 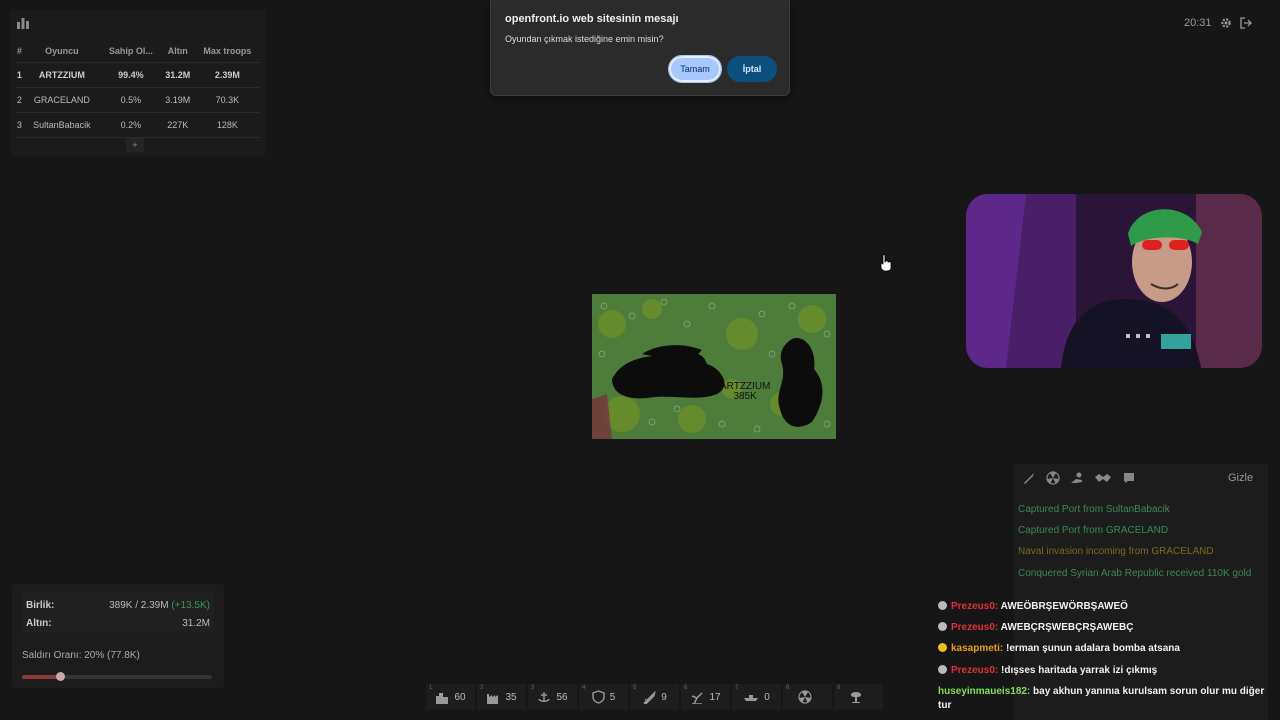 What do you see at coordinates (1053, 478) in the screenshot?
I see `nuke-filter-icon` at bounding box center [1053, 478].